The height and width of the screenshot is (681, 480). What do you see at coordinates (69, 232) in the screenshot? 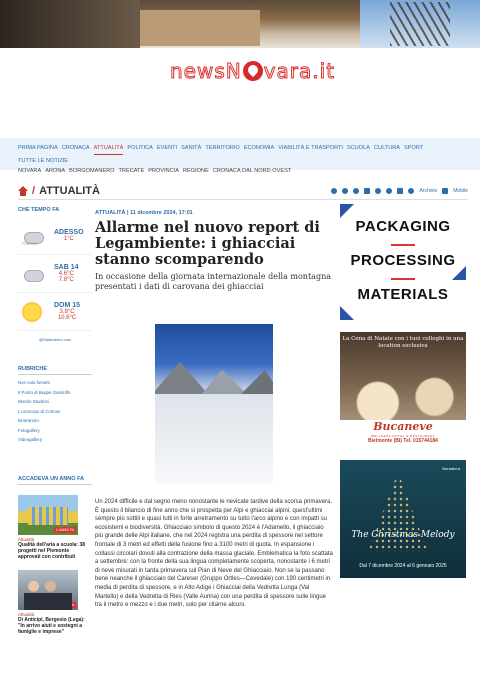
I see `weather-day-label: ADESSO` at bounding box center [69, 232].